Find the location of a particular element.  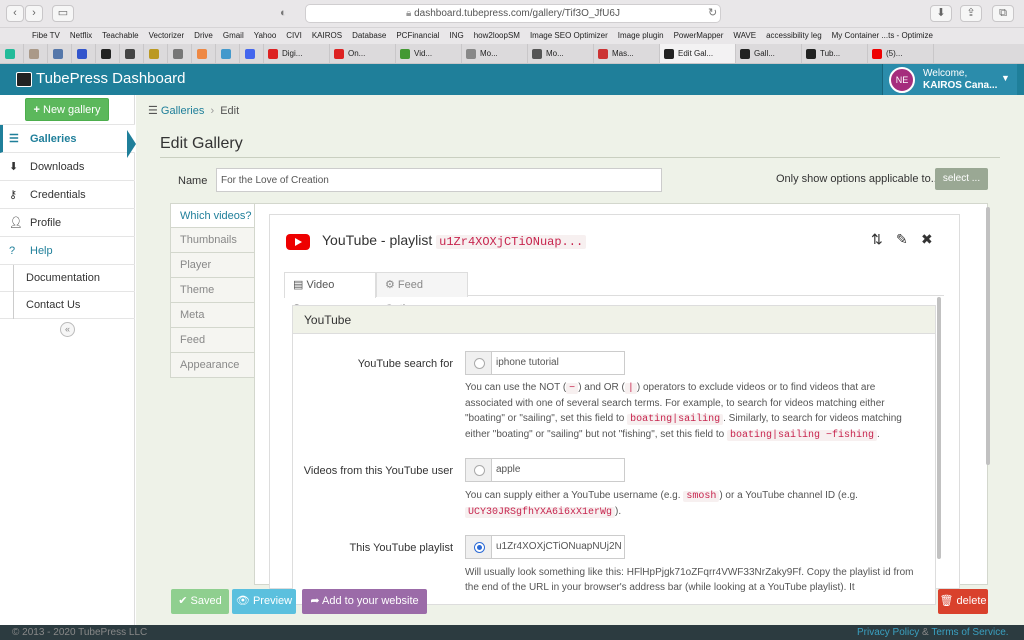

sidebar-item-documentation: Documentation is located at coordinates (67, 278).